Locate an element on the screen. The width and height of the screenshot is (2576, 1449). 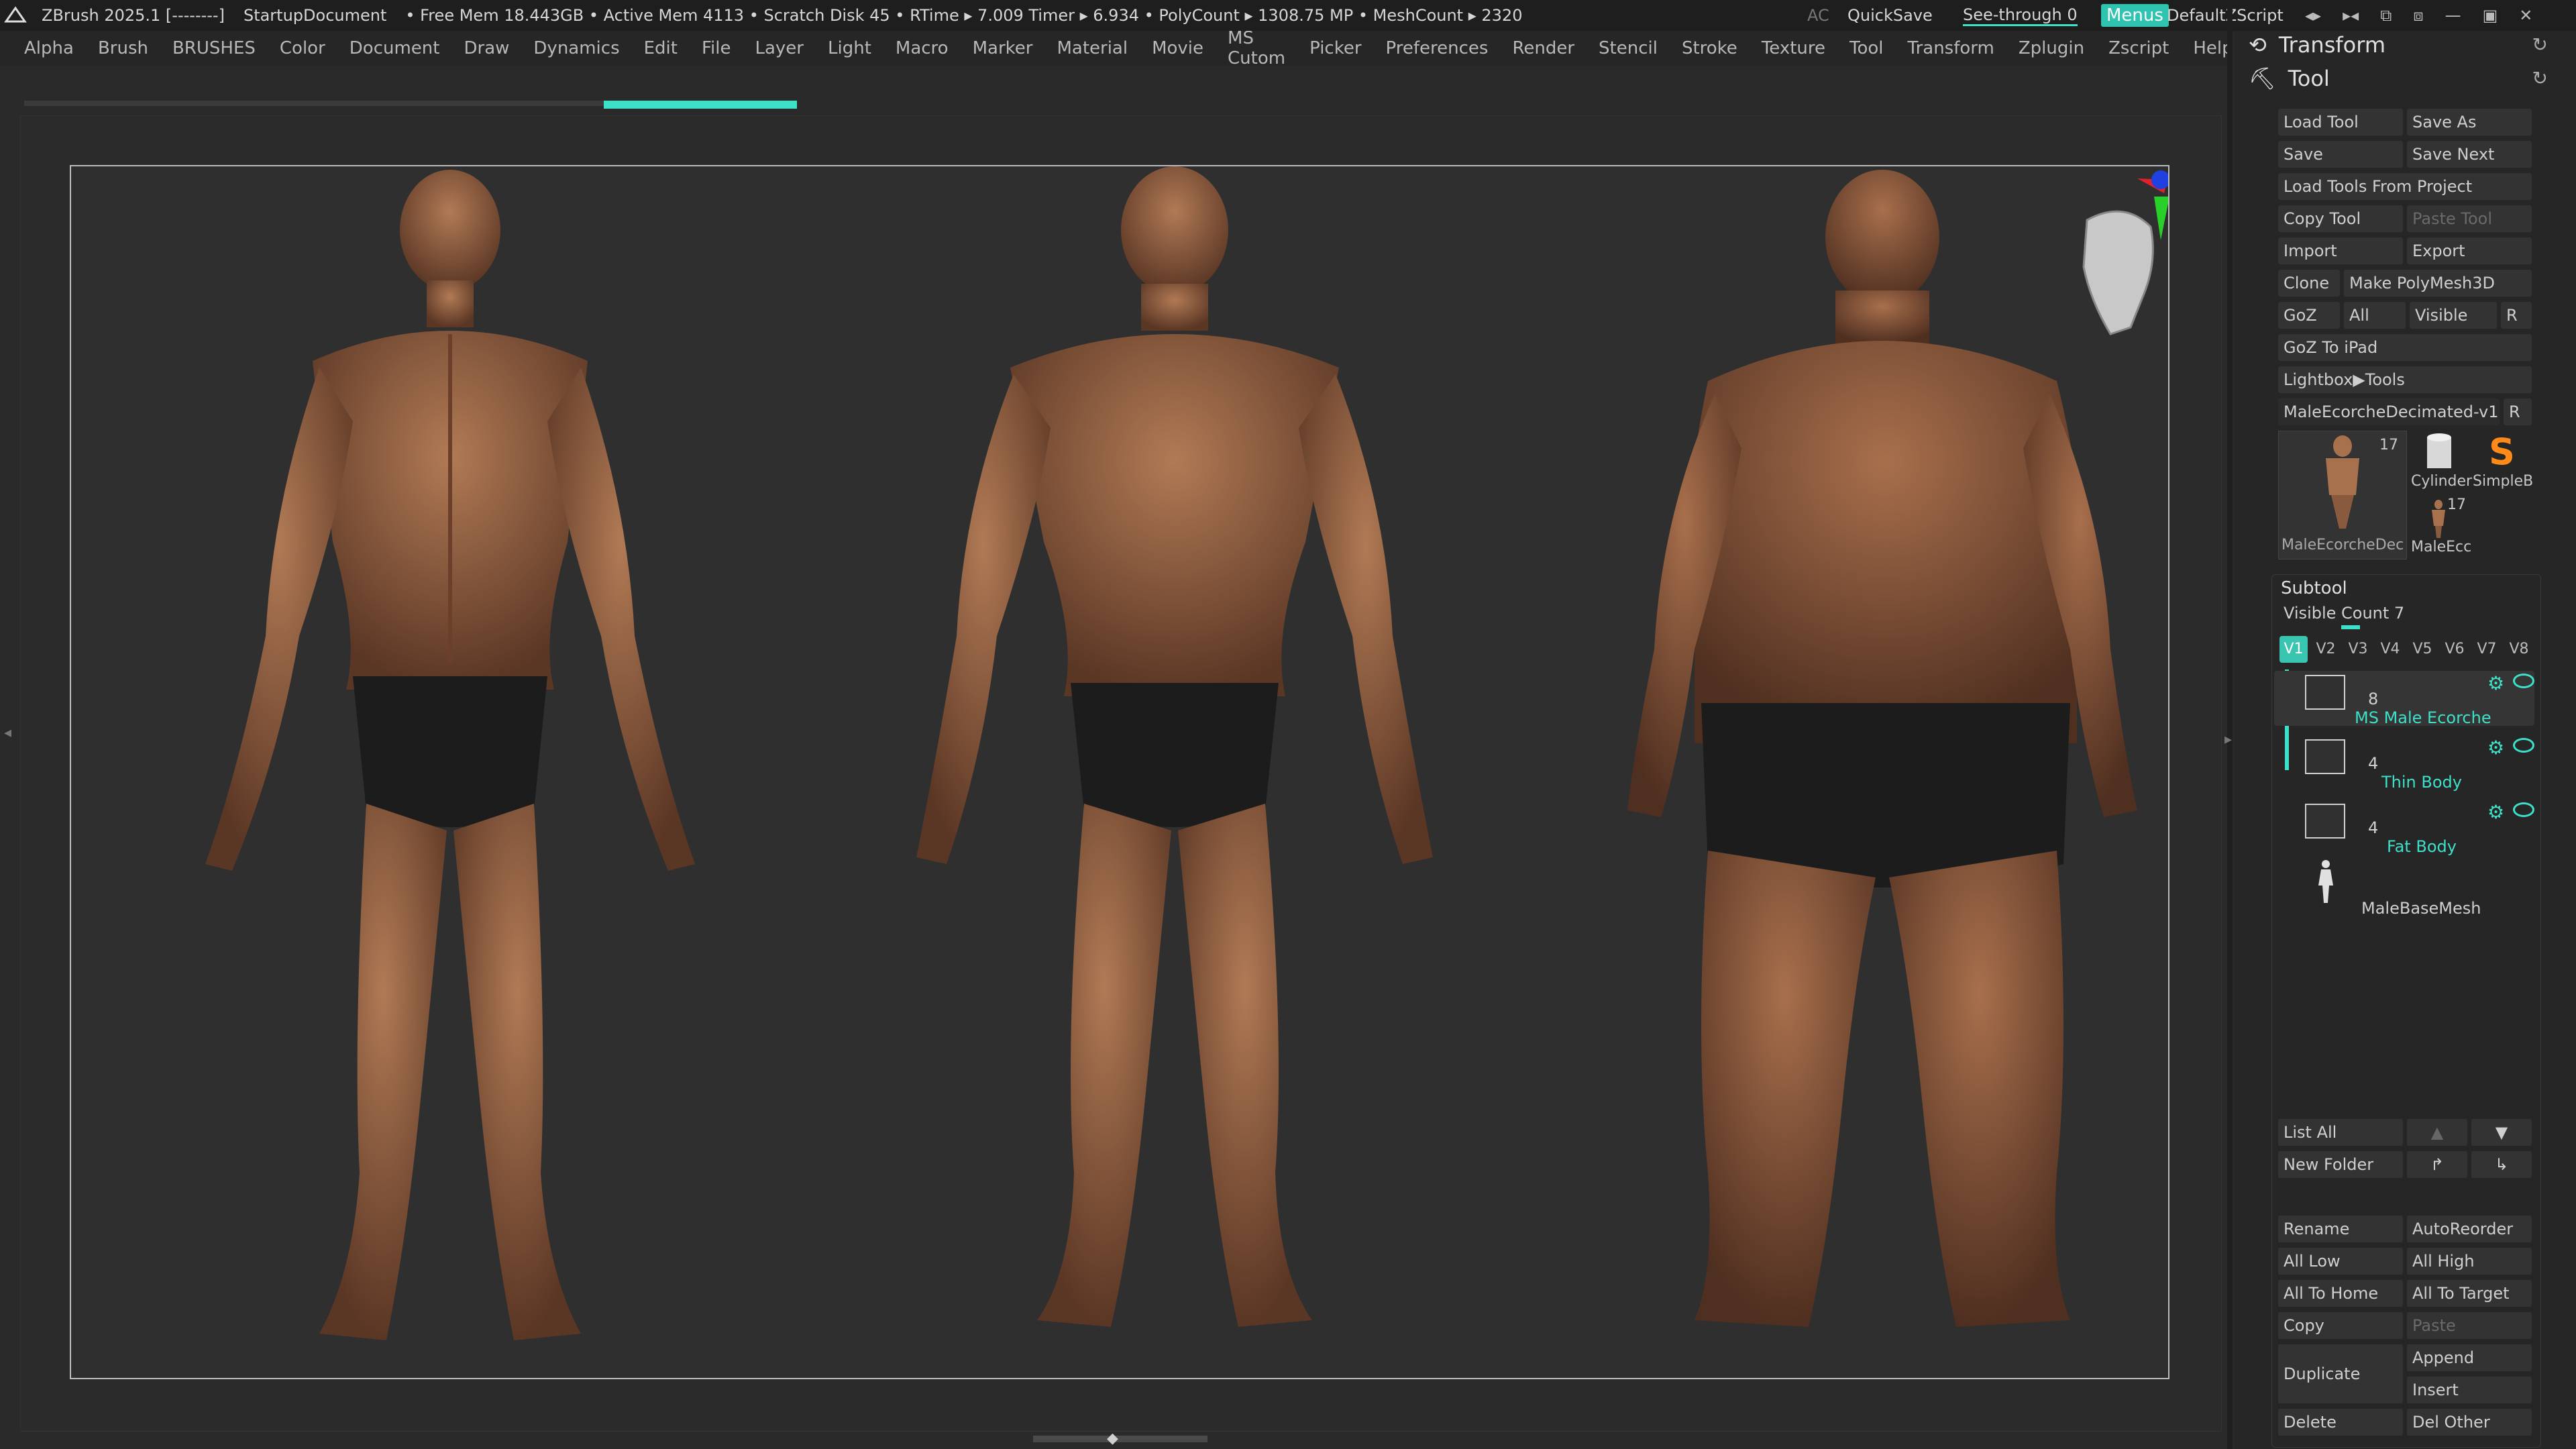
subtool-title: Subtool is located at coordinates (2314, 588).